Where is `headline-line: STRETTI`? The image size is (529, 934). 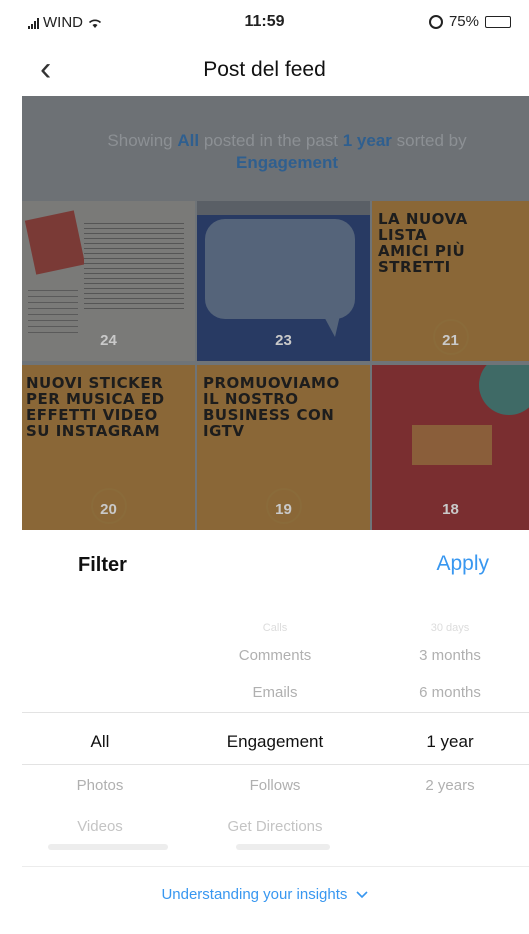 headline-line: STRETTI is located at coordinates (414, 267).